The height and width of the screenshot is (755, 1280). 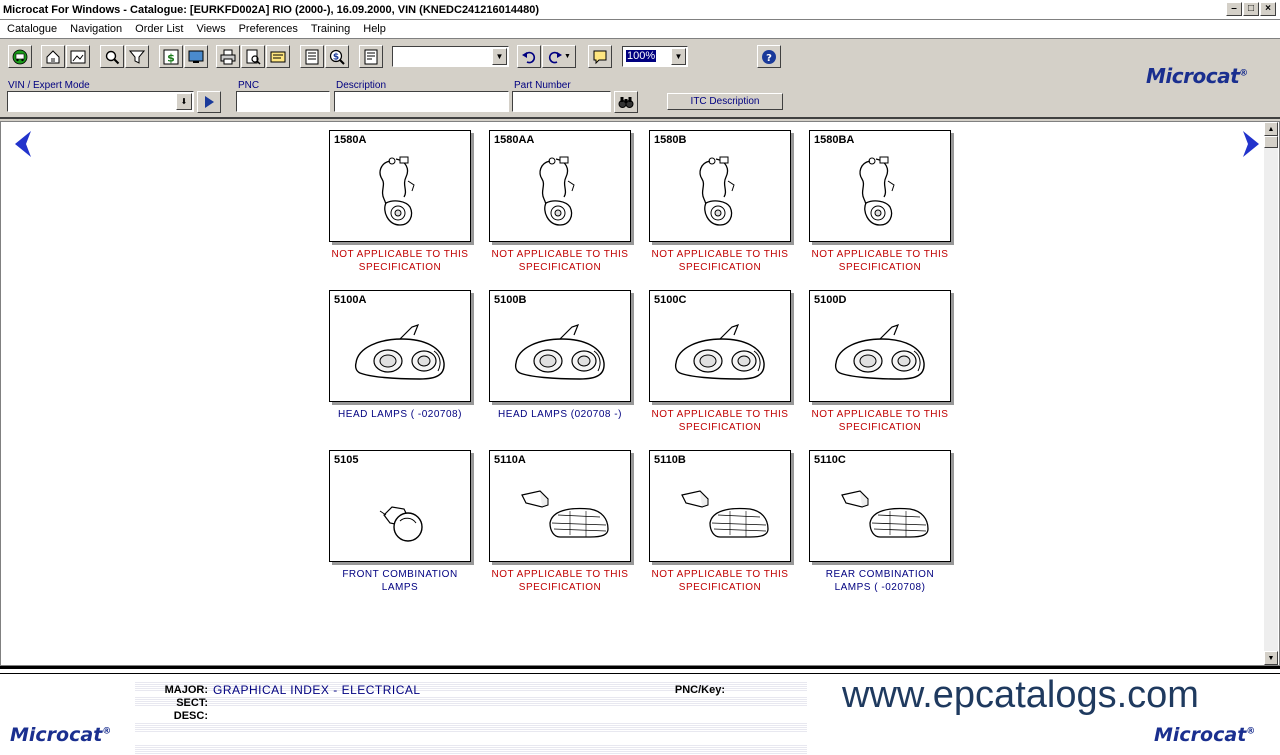 I want to click on price-search-button: $, so click(x=337, y=56).